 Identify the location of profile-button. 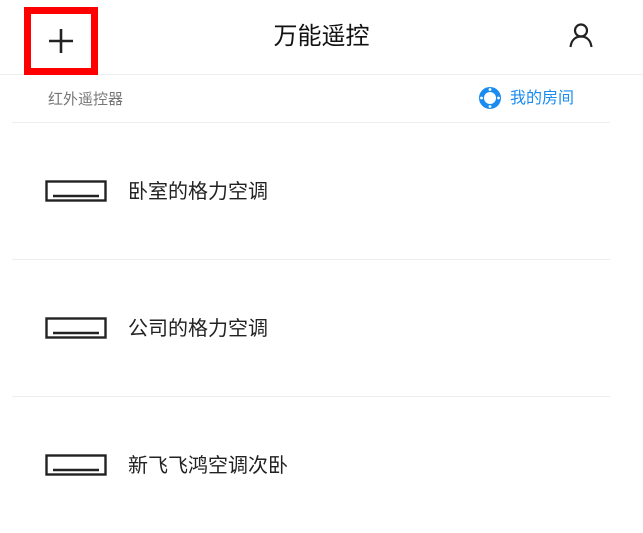
(581, 35).